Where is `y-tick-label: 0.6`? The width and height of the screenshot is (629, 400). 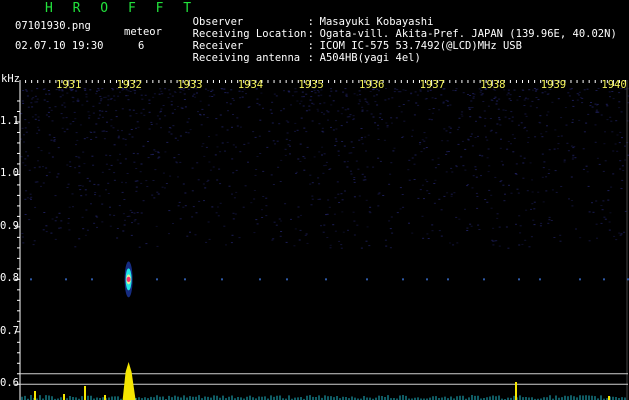 y-tick-label: 0.6 is located at coordinates (9, 383).